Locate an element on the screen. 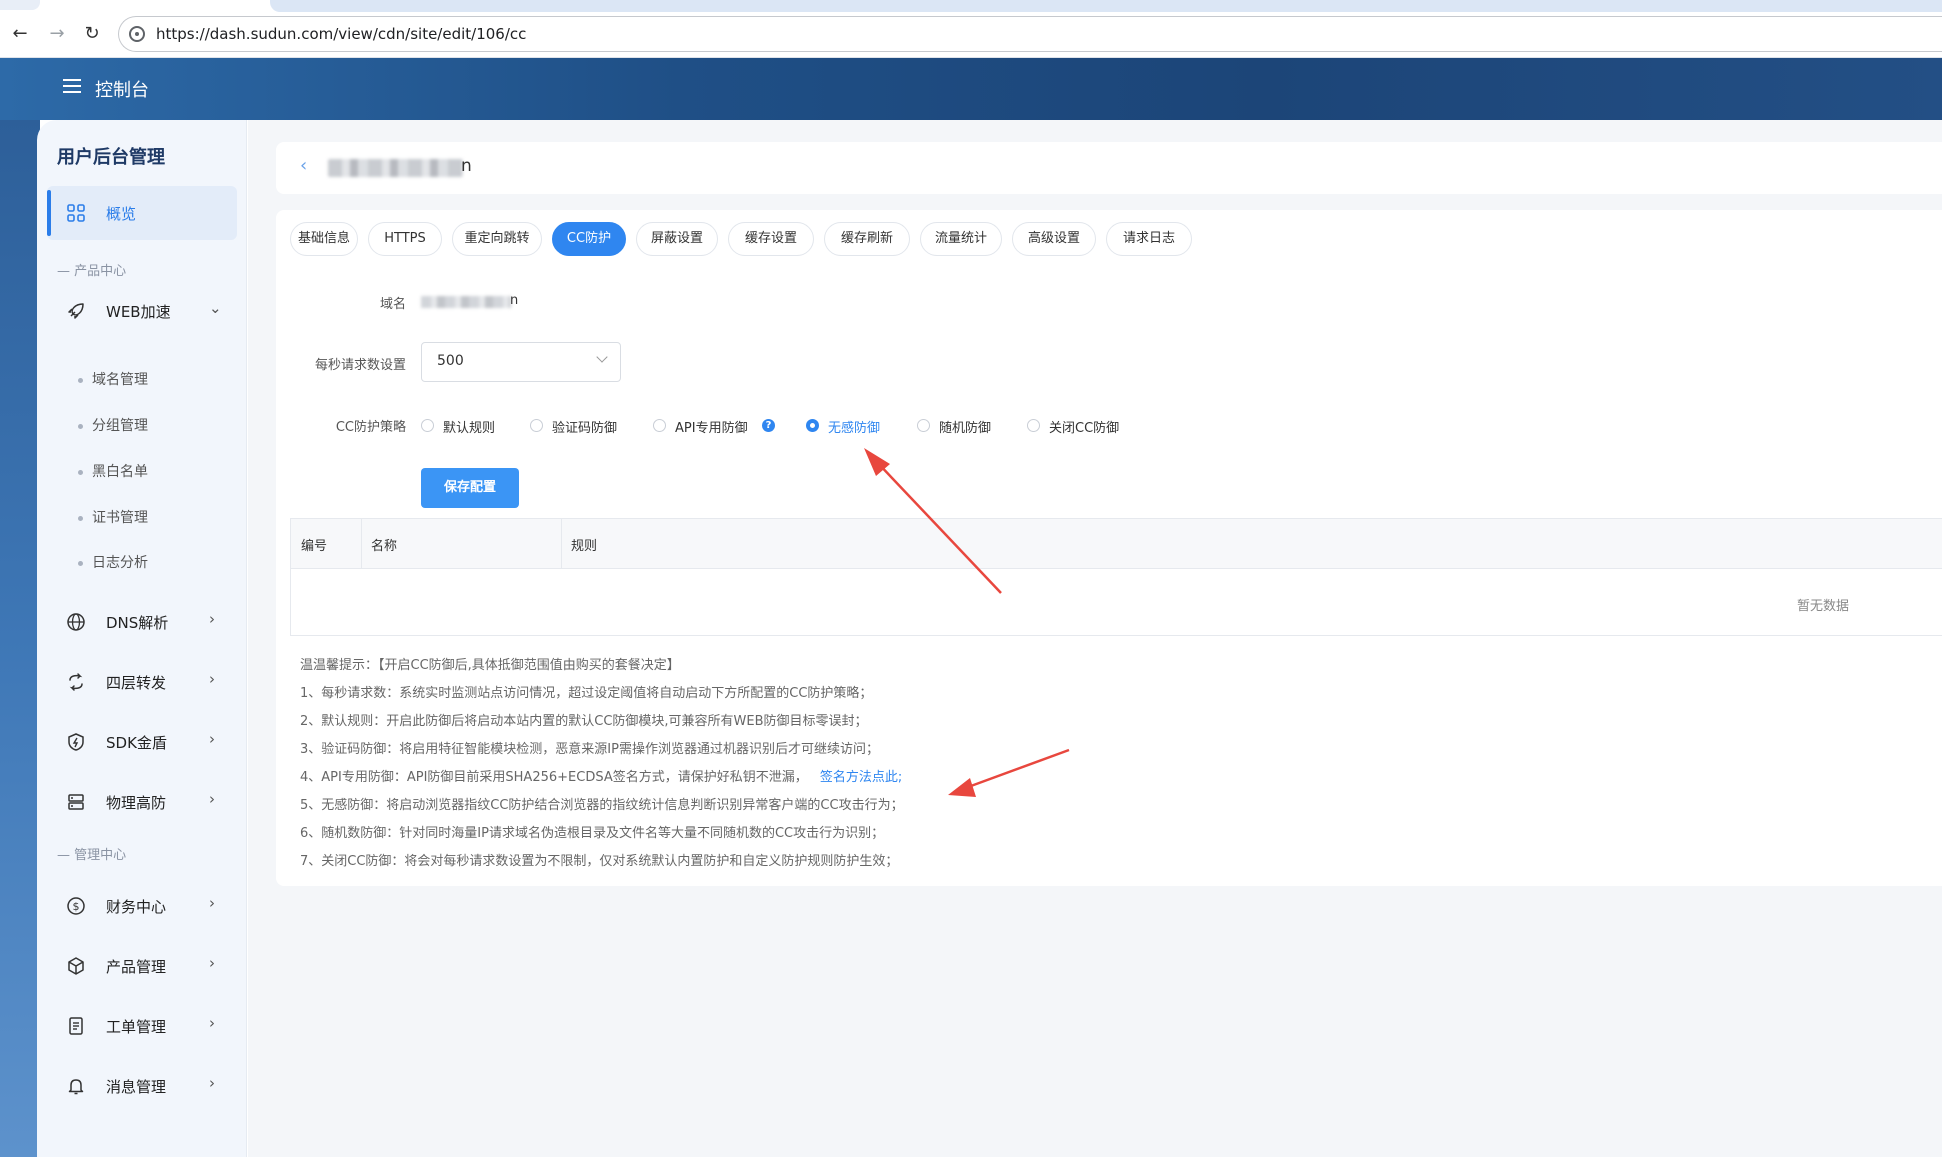  section-manage-center: — 管理中心 is located at coordinates (92, 855).